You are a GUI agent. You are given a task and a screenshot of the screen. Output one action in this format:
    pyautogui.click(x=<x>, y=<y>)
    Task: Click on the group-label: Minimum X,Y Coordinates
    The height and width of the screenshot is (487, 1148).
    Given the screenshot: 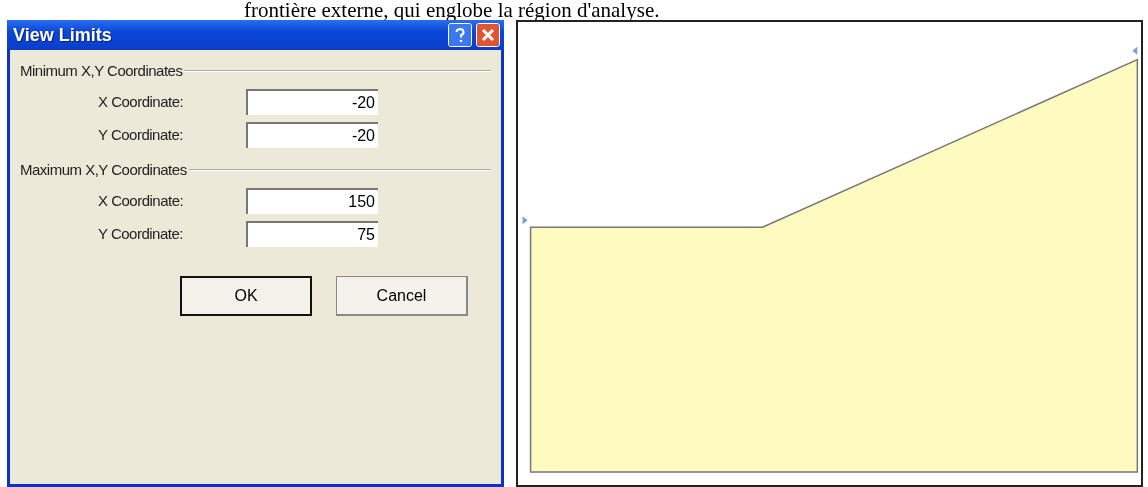 What is the action you would take?
    pyautogui.click(x=101, y=70)
    